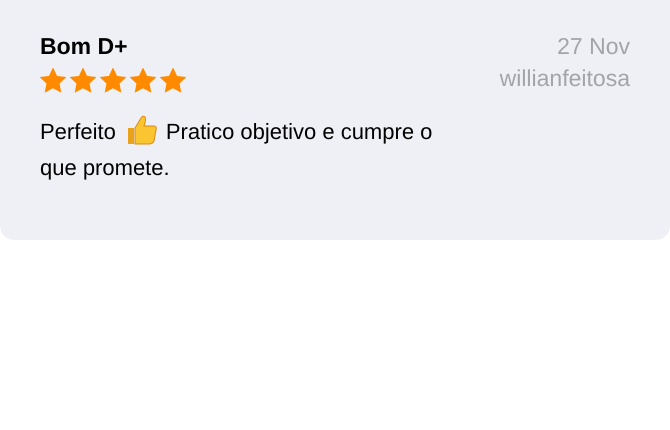  What do you see at coordinates (299, 132) in the screenshot?
I see `review-text: Pratico objetivo e cumpre o` at bounding box center [299, 132].